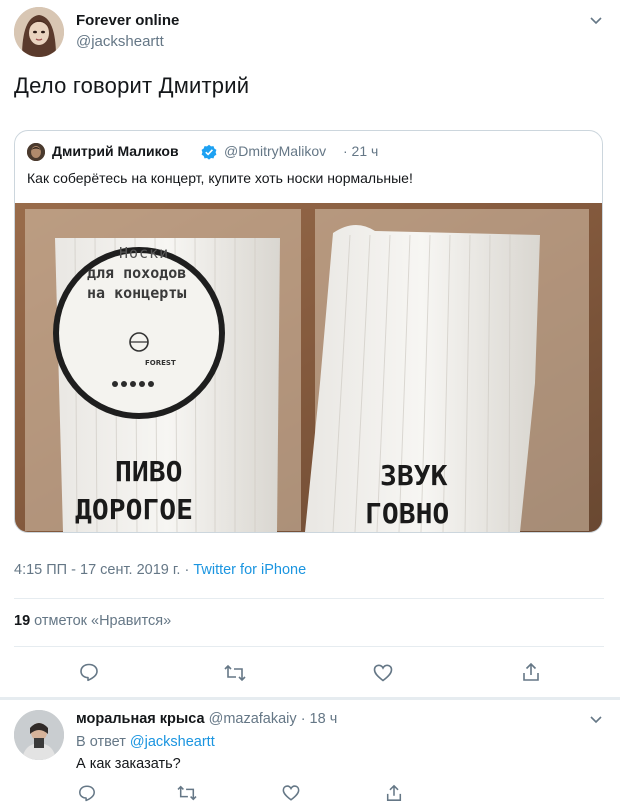 The width and height of the screenshot is (620, 812). Describe the element at coordinates (137, 273) in the screenshot. I see `tag-line-2: для походов` at that location.